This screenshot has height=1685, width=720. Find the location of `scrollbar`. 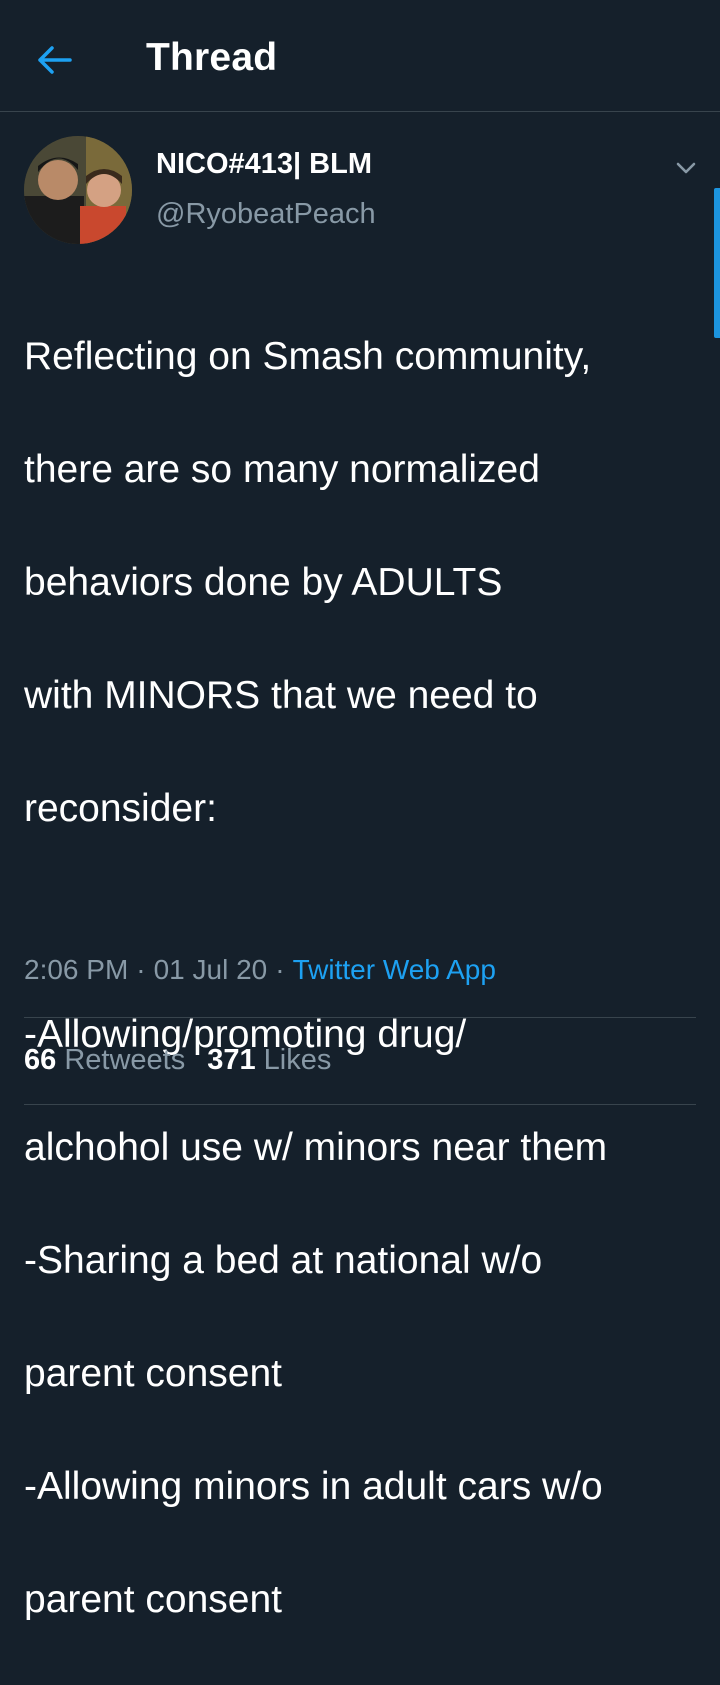

scrollbar is located at coordinates (717, 263).